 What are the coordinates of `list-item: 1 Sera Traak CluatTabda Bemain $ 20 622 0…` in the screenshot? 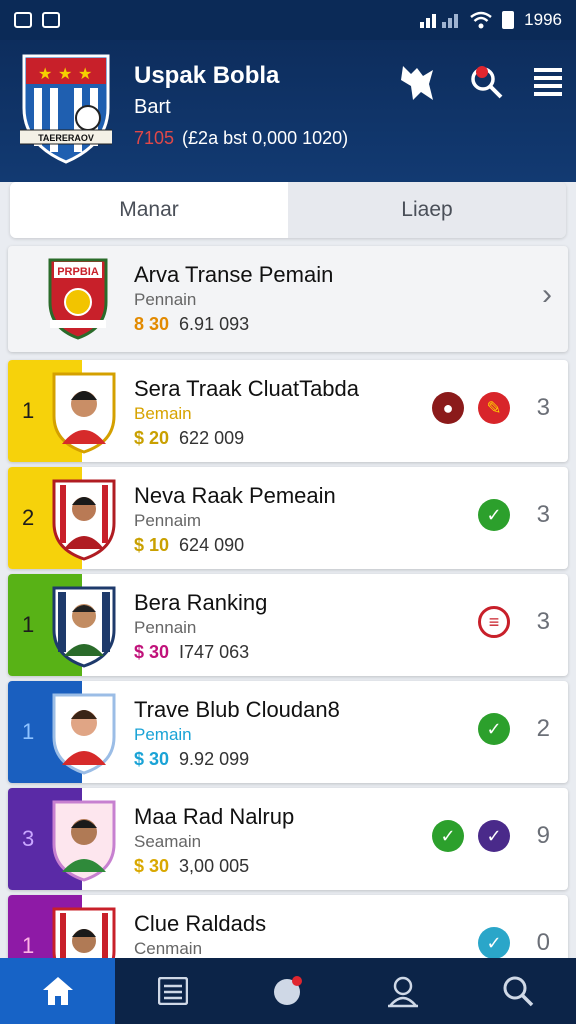 It's located at (288, 411).